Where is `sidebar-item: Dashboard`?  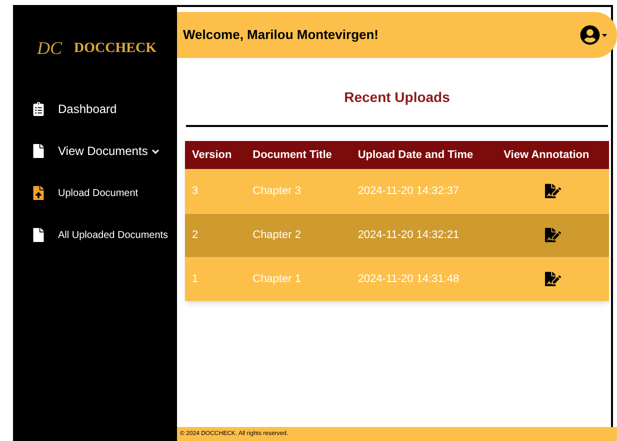
sidebar-item: Dashboard is located at coordinates (96, 109).